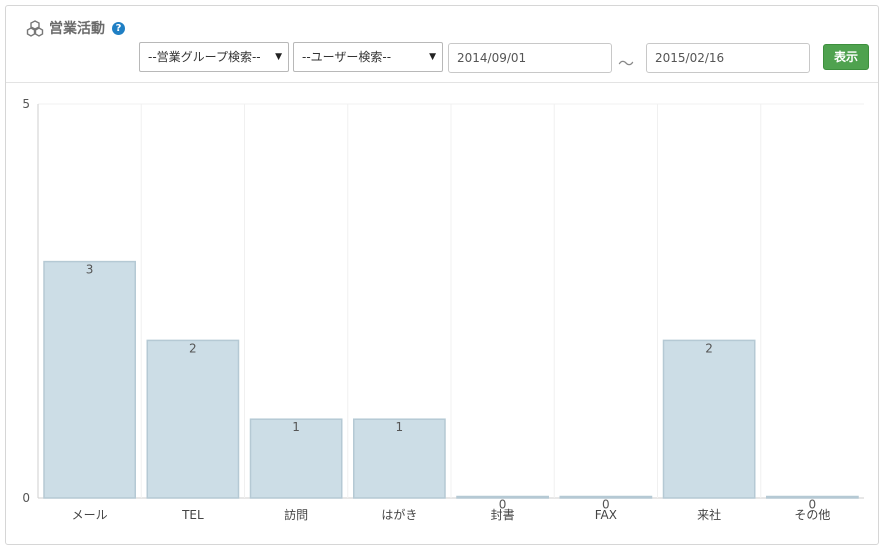 The image size is (887, 553). Describe the element at coordinates (26, 104) in the screenshot. I see `y-tick-label: 5` at that location.